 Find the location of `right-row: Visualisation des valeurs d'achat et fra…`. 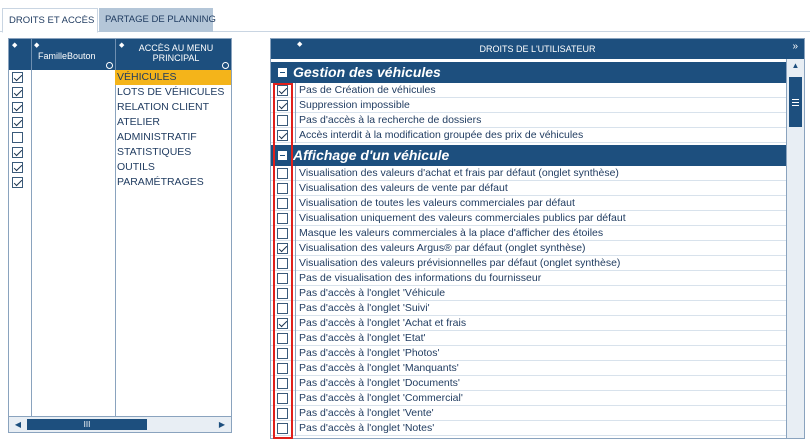

right-row: Visualisation des valeurs d'achat et fra… is located at coordinates (528, 173).